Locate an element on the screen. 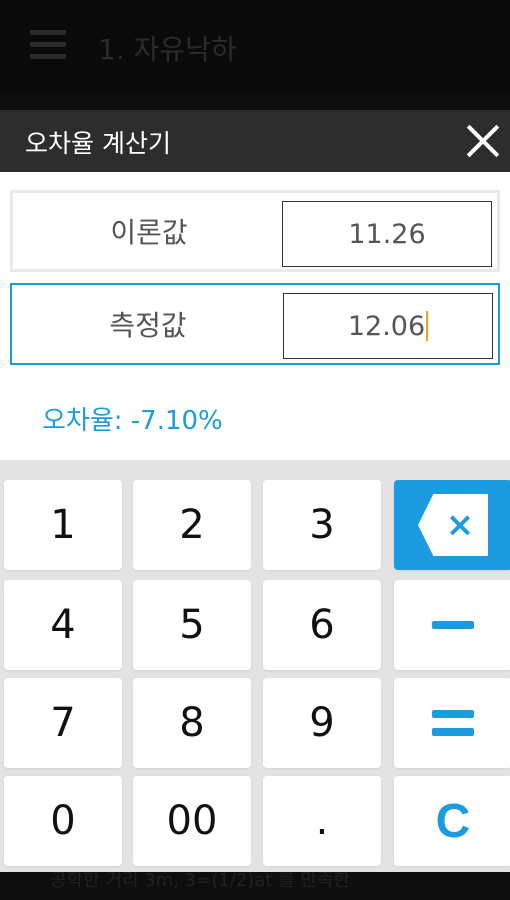  app-title: 1. 자유낙하 is located at coordinates (167, 49).